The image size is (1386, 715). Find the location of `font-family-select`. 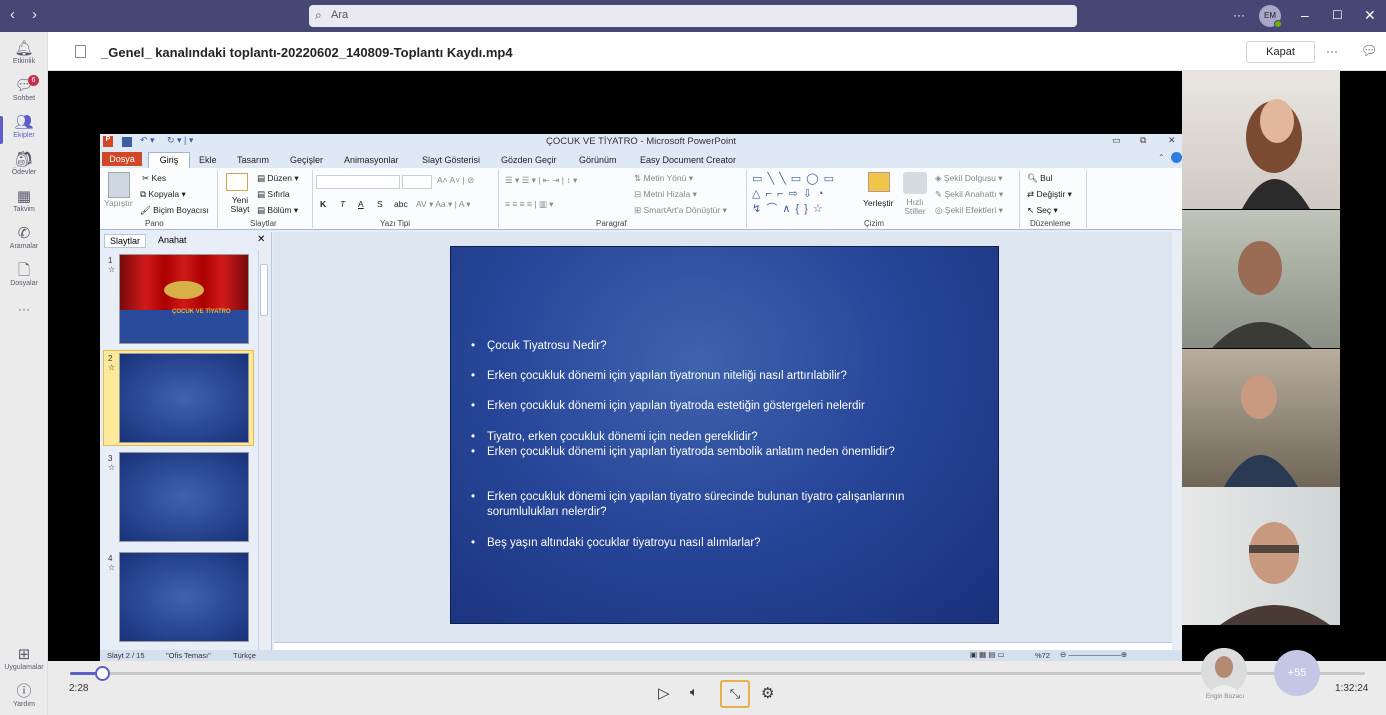

font-family-select is located at coordinates (358, 182).